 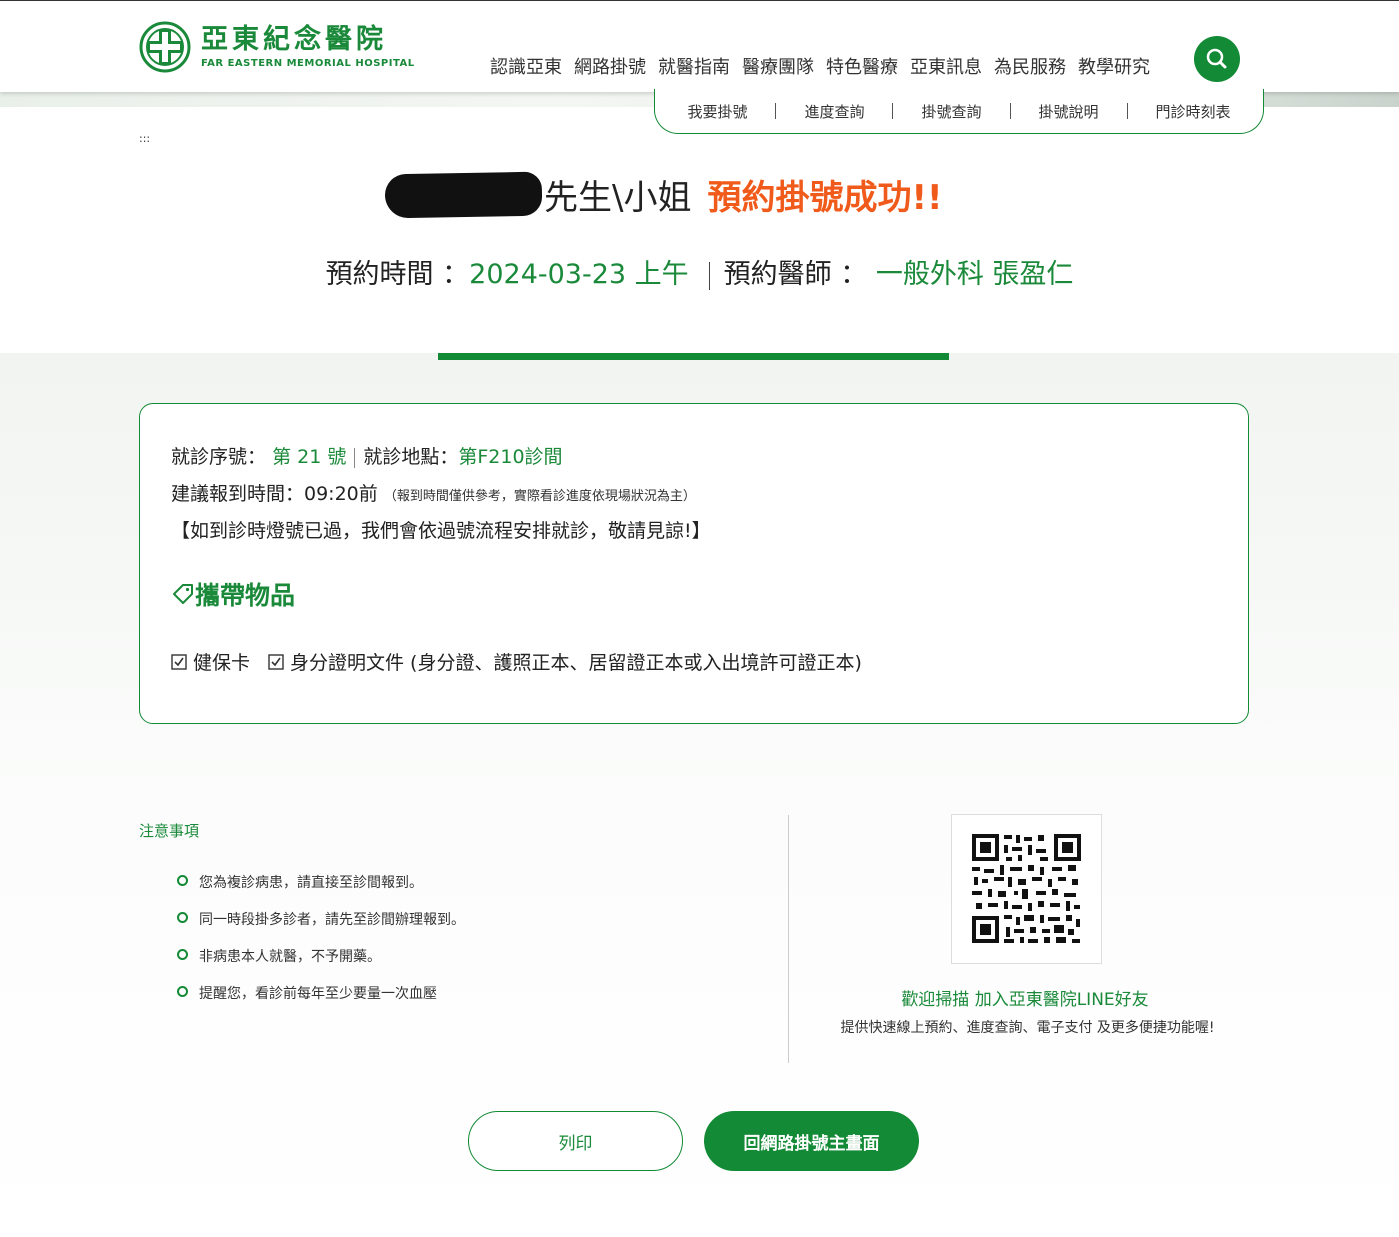 I want to click on back-to-registration-button: 回網路掛號主畫面, so click(x=811, y=1141).